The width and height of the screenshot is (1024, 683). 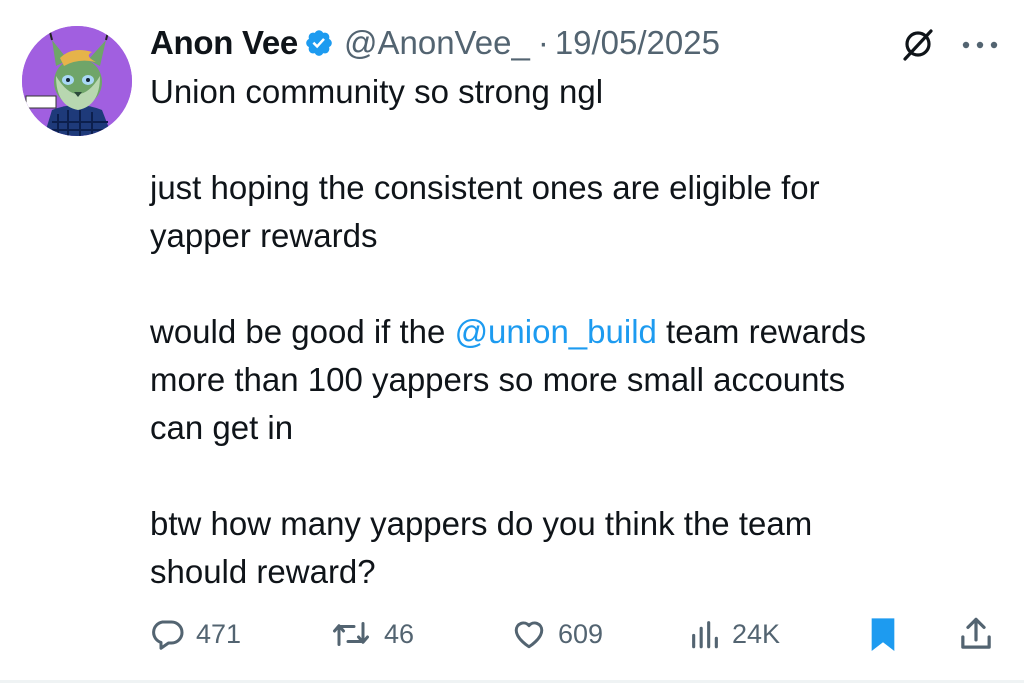 I want to click on tweet-header: Anon Vee @AnonVee_ · 19/05/2025, so click(x=435, y=43).